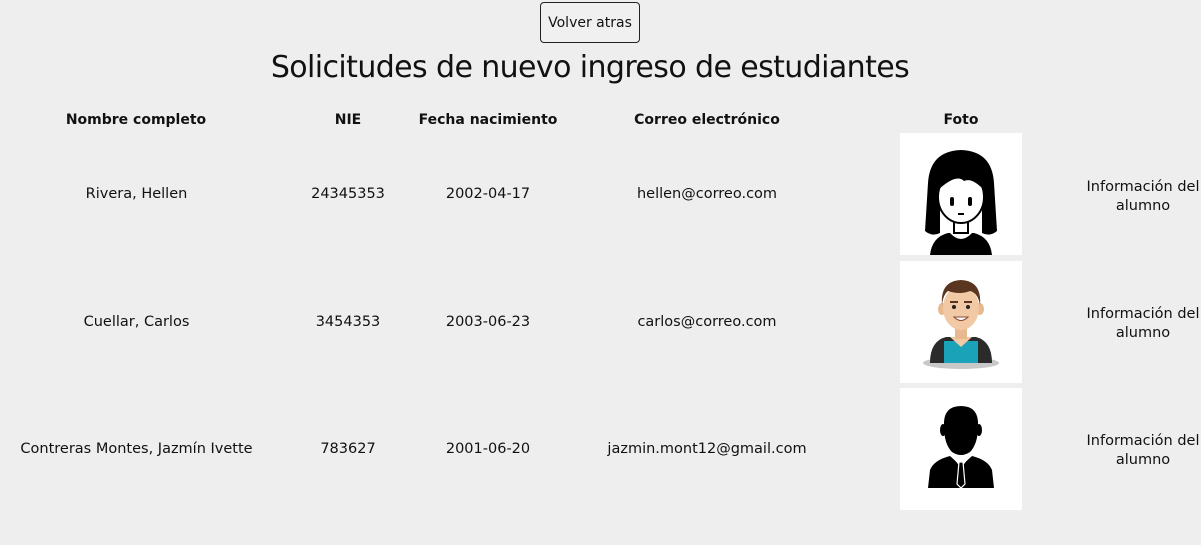 This screenshot has height=545, width=1201. What do you see at coordinates (348, 322) in the screenshot?
I see `student-nie: 3454353` at bounding box center [348, 322].